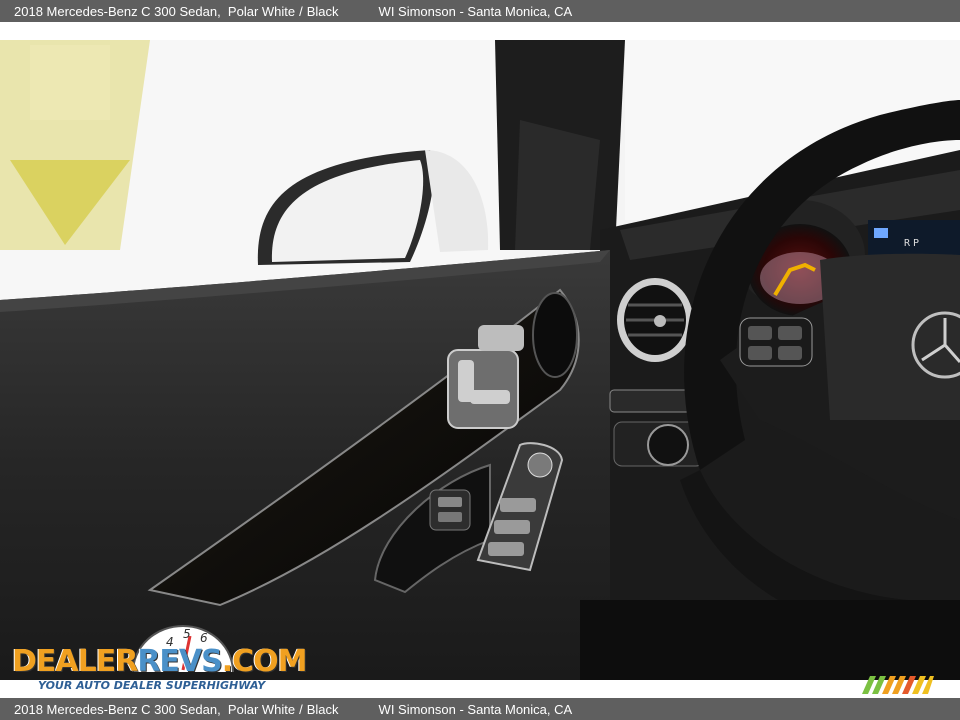  What do you see at coordinates (179, 661) in the screenshot?
I see `brand-part-revs: REVS` at bounding box center [179, 661].